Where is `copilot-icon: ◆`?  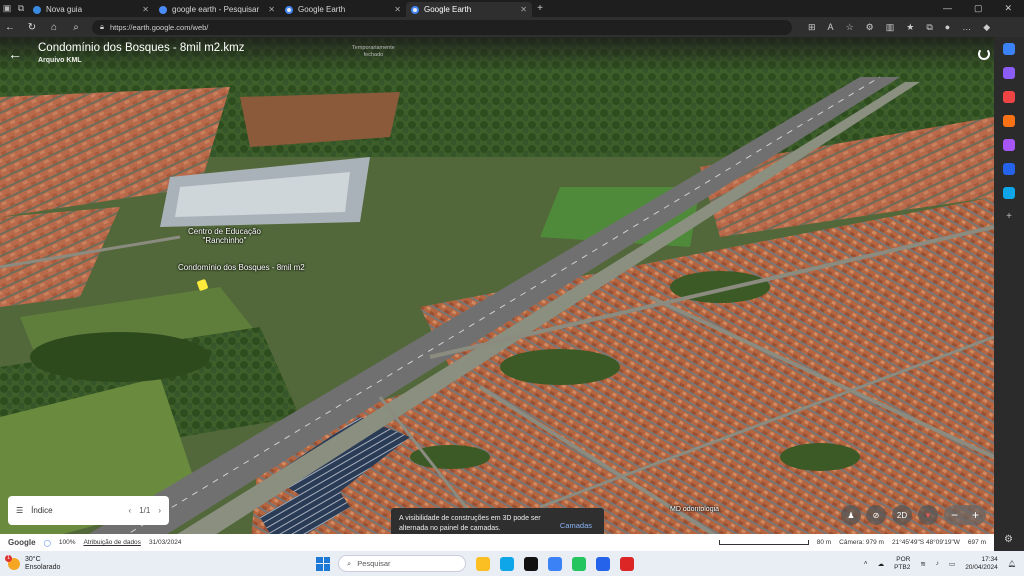
copilot-icon: ◆ is located at coordinates (986, 27).